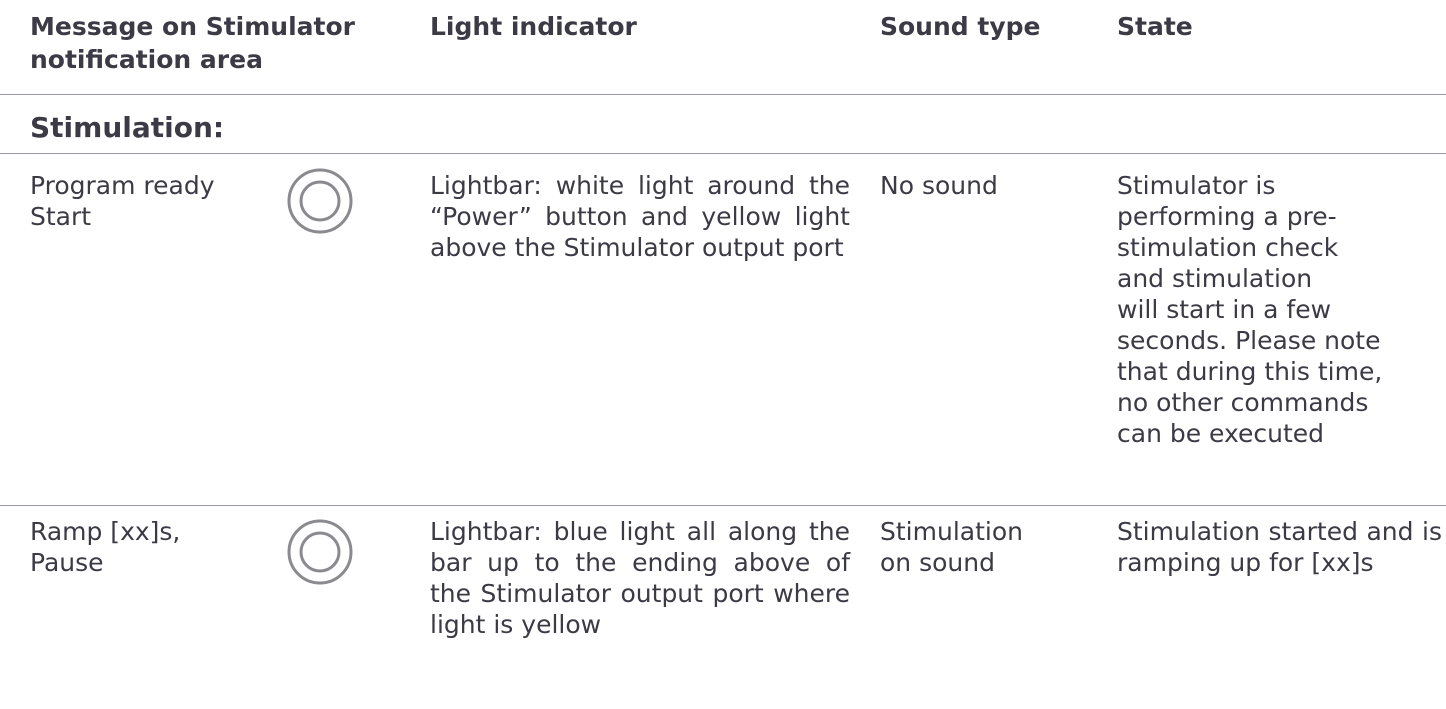 This screenshot has width=1446, height=709. What do you see at coordinates (1215, 278) in the screenshot?
I see `row1-state-line: and stimulation` at bounding box center [1215, 278].